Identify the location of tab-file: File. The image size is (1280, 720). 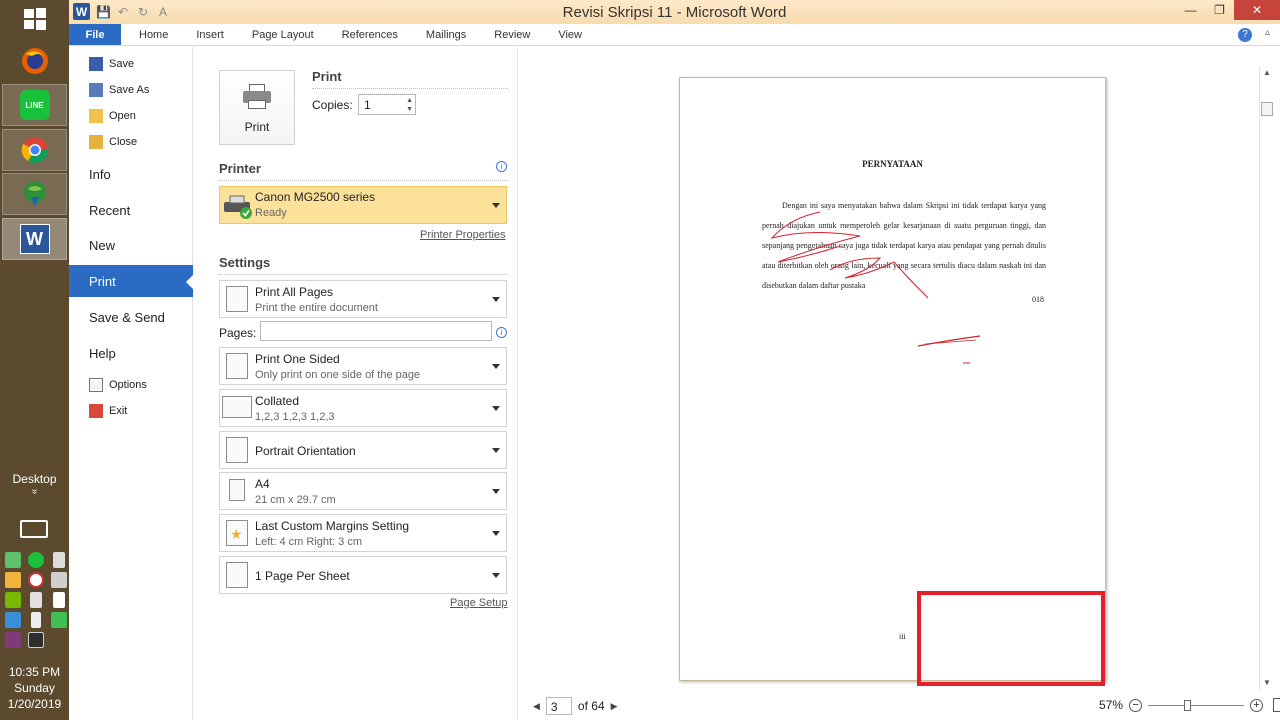
(95, 34).